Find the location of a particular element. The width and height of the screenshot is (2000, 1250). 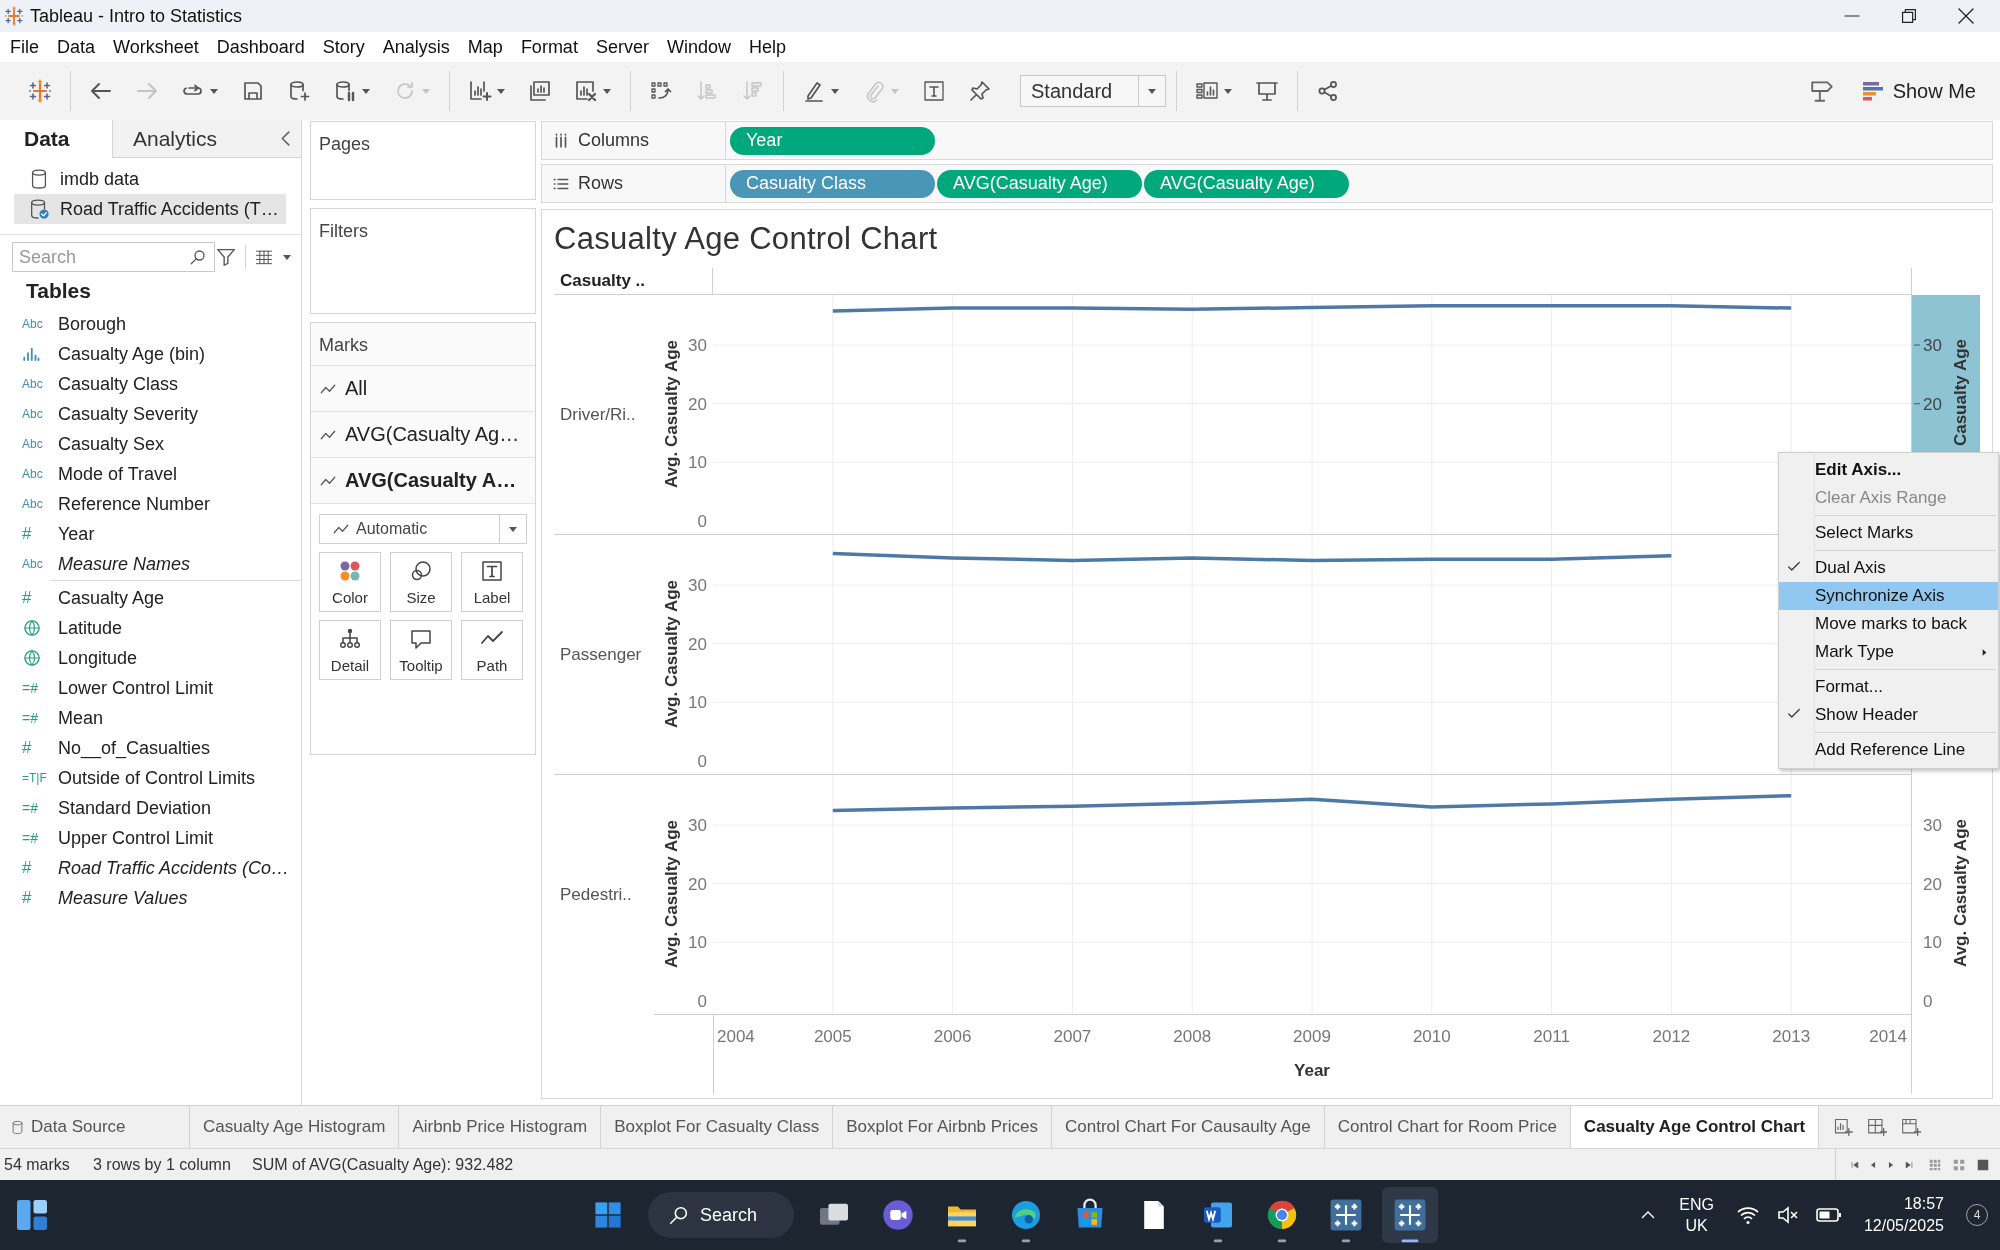

field-item: Abc Mode of Travel is located at coordinates (150, 474).